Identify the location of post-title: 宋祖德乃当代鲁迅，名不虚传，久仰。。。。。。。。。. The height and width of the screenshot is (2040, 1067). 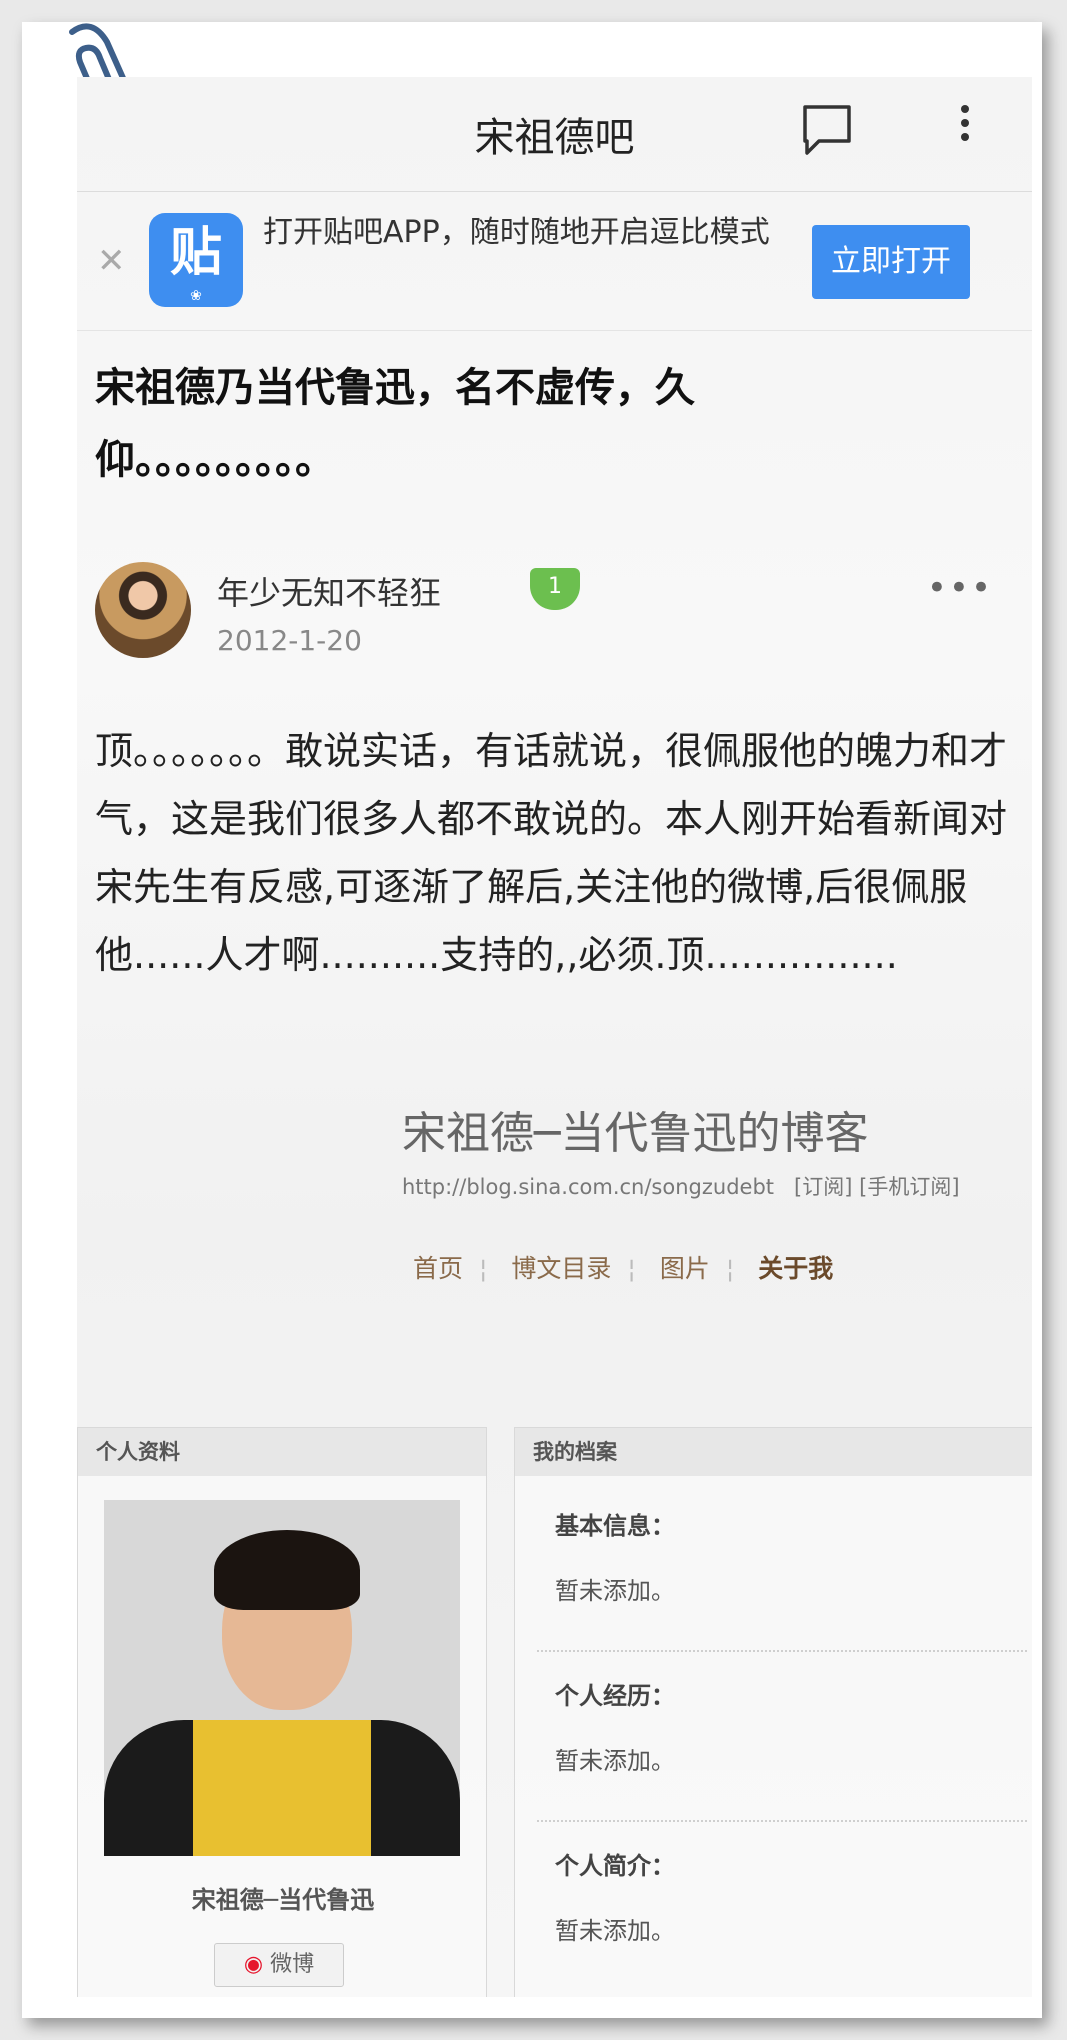
(395, 424).